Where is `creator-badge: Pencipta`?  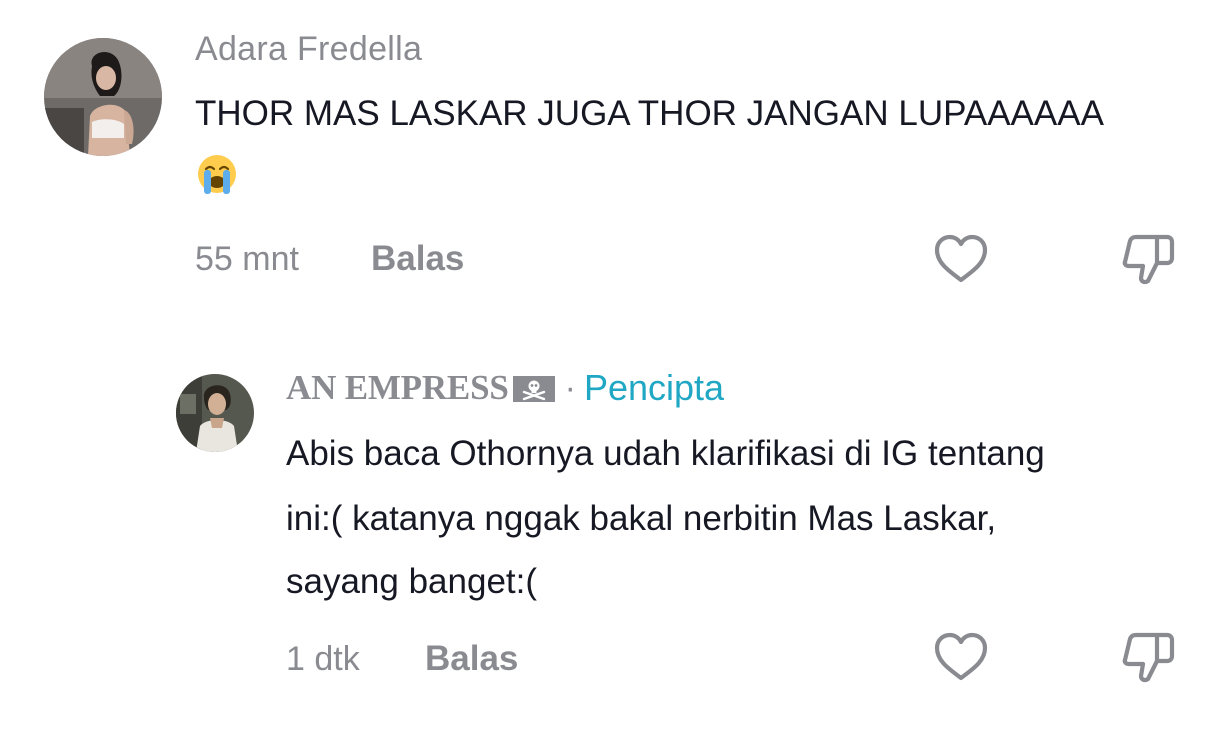 creator-badge: Pencipta is located at coordinates (654, 387).